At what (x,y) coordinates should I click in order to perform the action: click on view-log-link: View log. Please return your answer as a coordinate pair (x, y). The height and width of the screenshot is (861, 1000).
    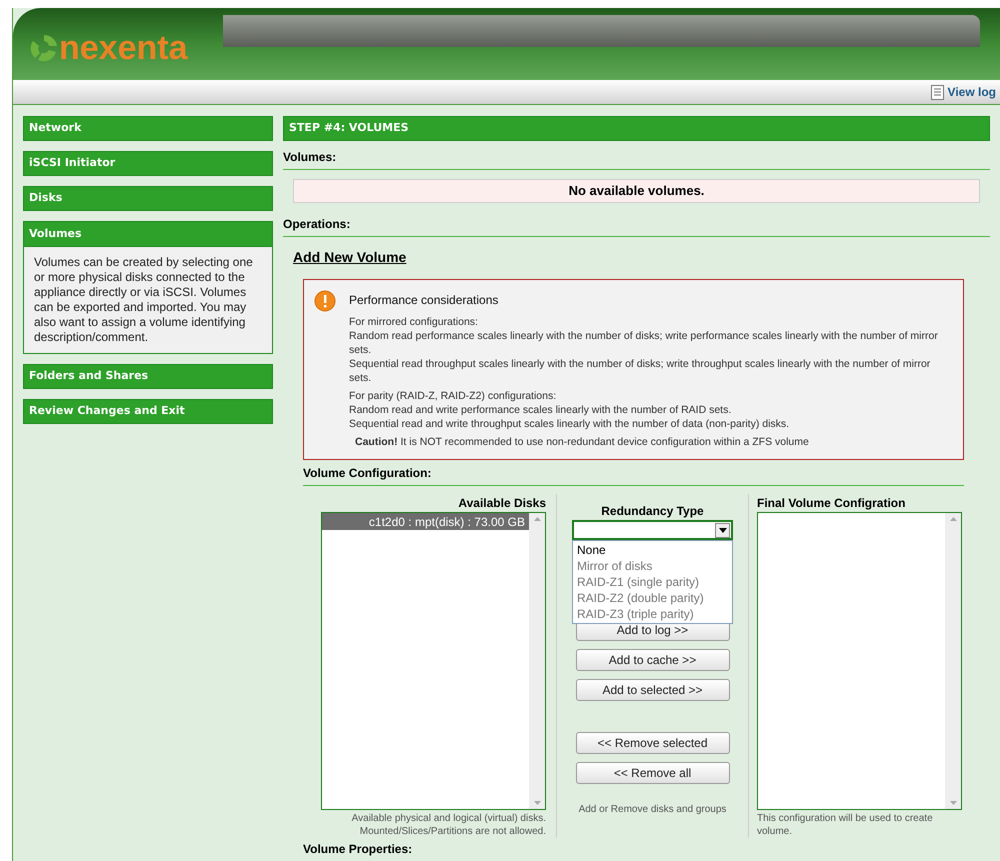
    Looking at the image, I should click on (963, 92).